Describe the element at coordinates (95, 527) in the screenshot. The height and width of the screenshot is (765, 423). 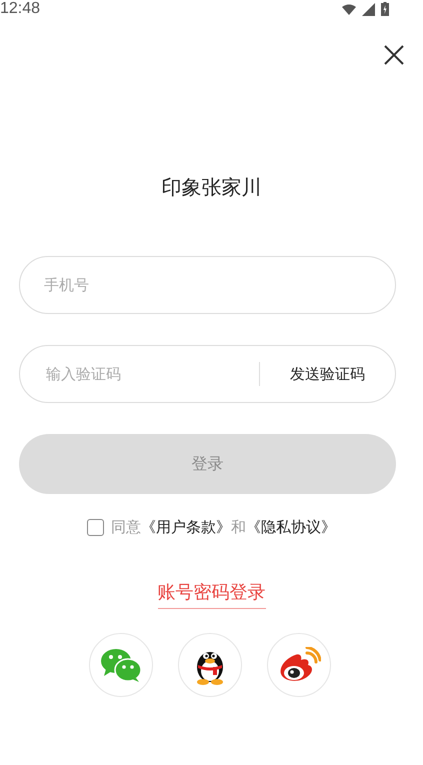
I see `agree-checkbox` at that location.